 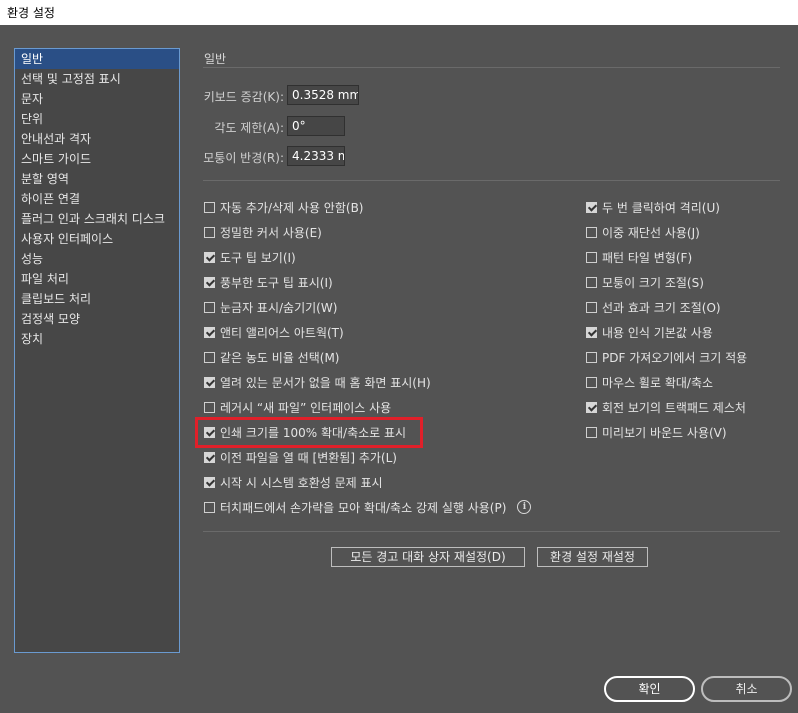 I want to click on option-scale-strokes-effects: 선과 효과 크기 조절(O), so click(x=653, y=307).